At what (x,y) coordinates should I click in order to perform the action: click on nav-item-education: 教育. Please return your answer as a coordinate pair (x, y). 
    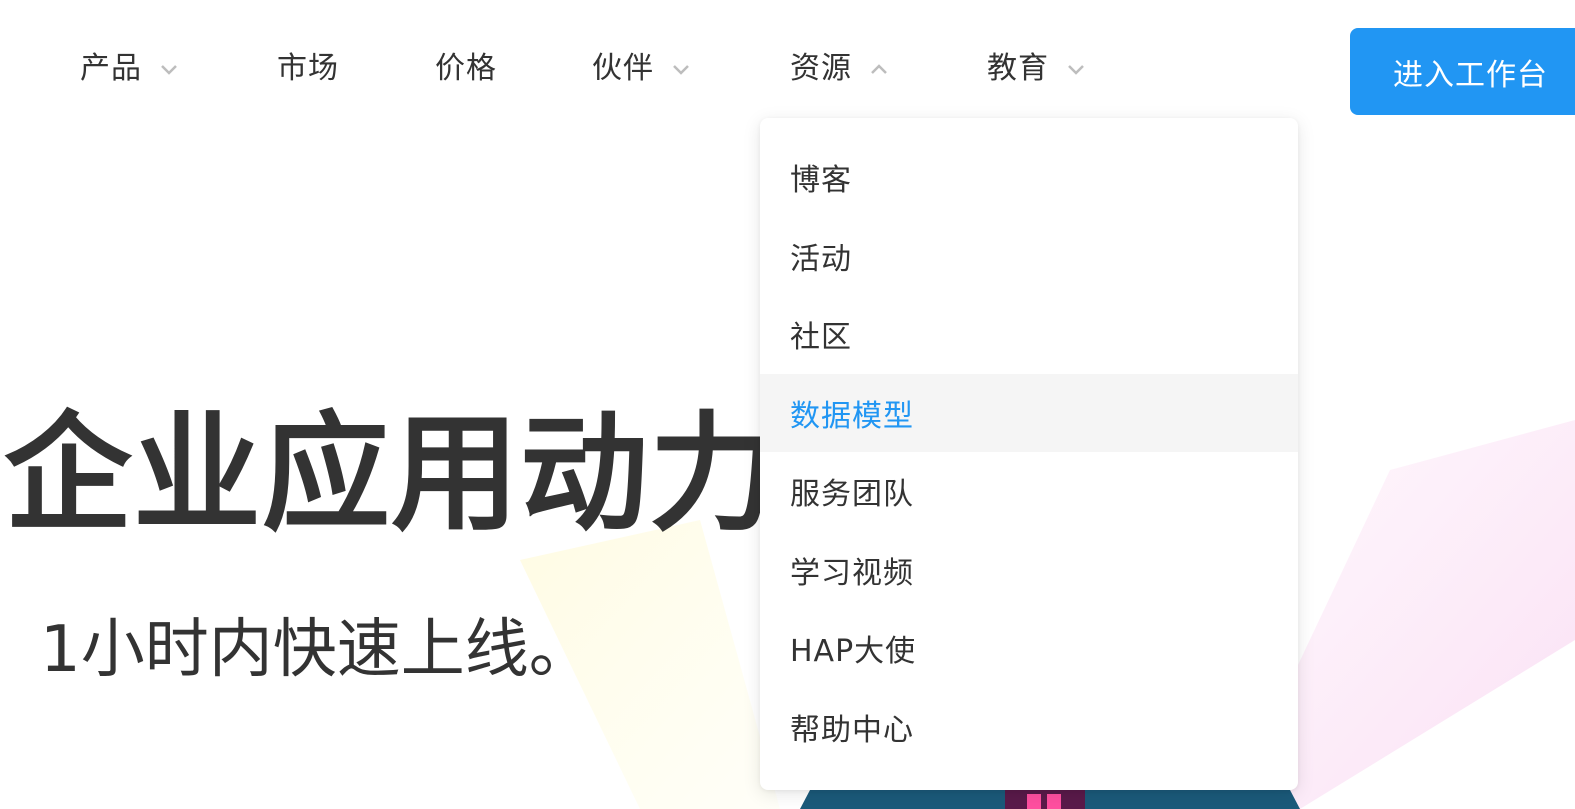
    Looking at the image, I should click on (1037, 69).